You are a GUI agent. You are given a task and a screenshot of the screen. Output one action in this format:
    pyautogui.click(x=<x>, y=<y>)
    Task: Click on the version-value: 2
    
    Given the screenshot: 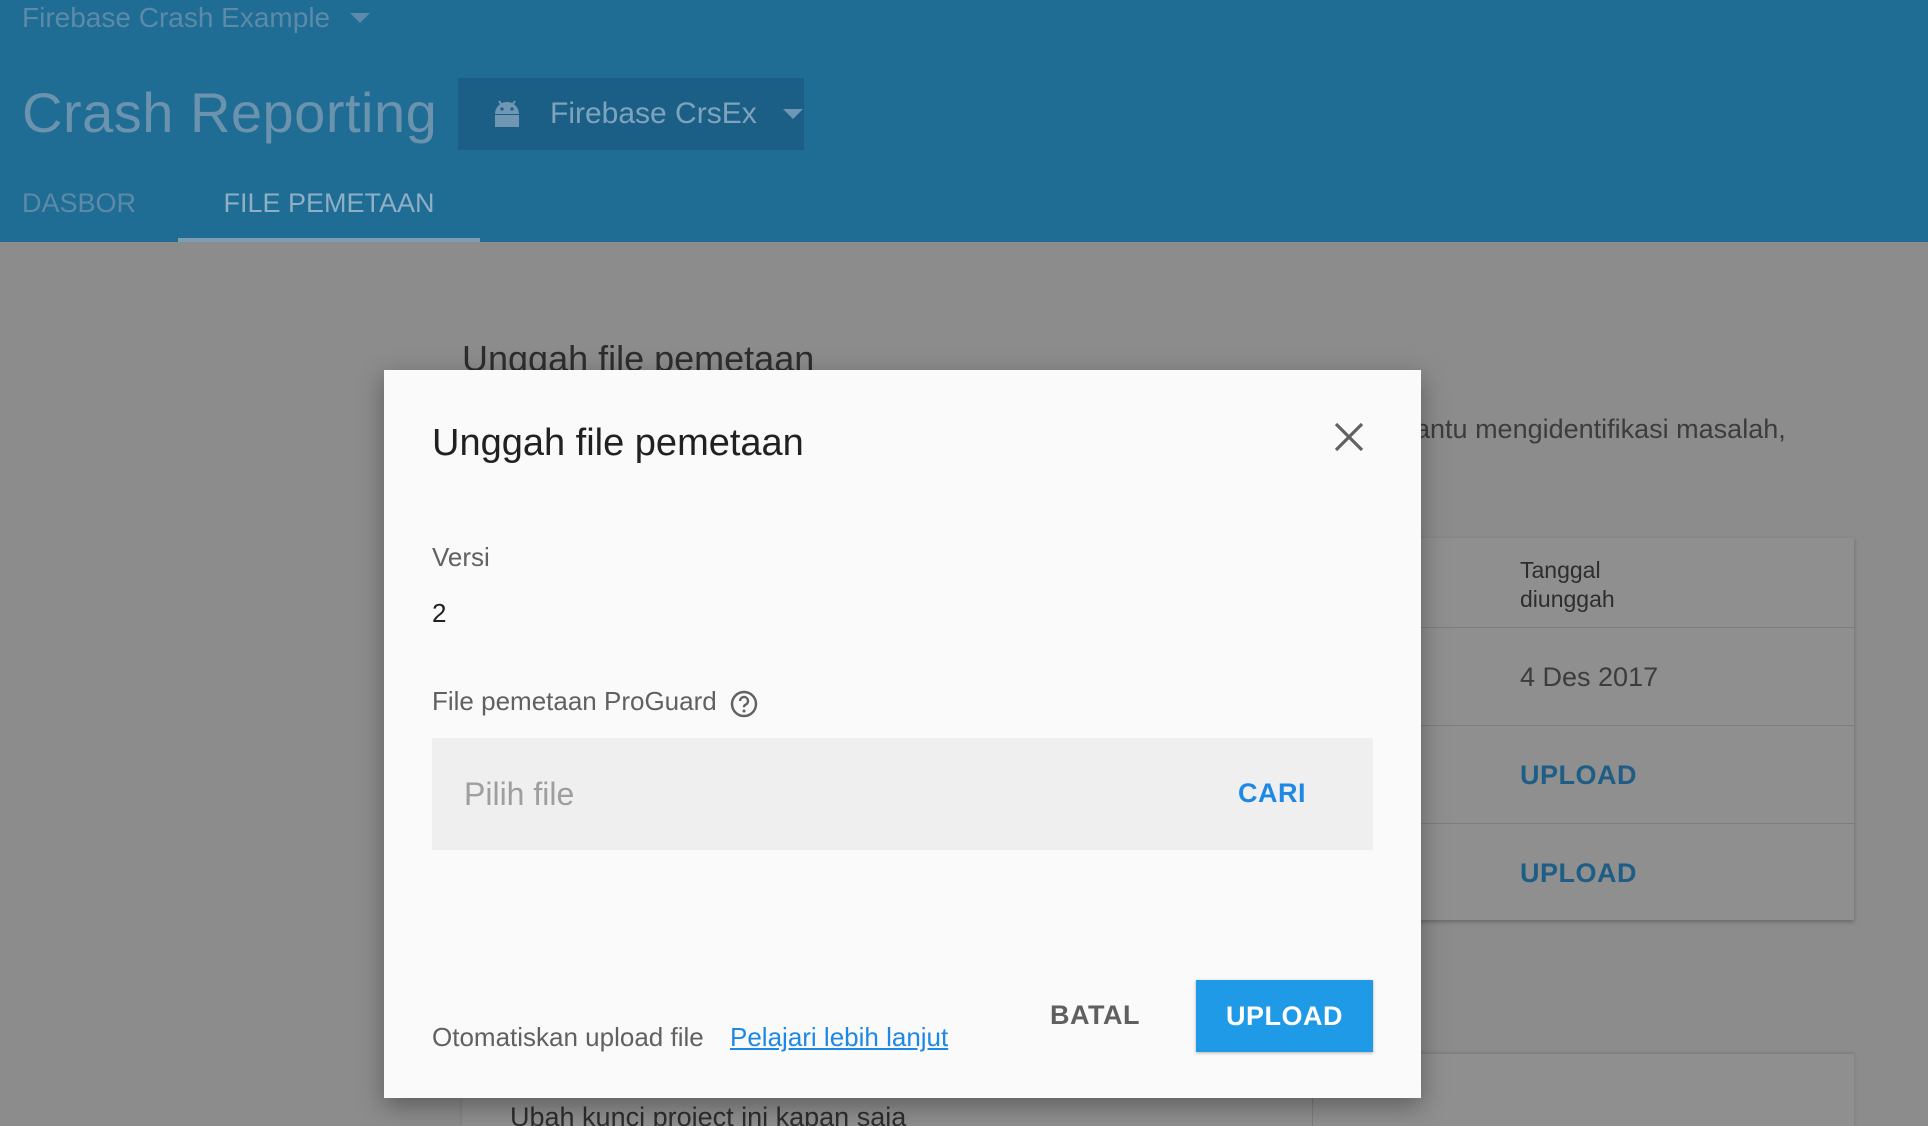 What is the action you would take?
    pyautogui.click(x=439, y=613)
    